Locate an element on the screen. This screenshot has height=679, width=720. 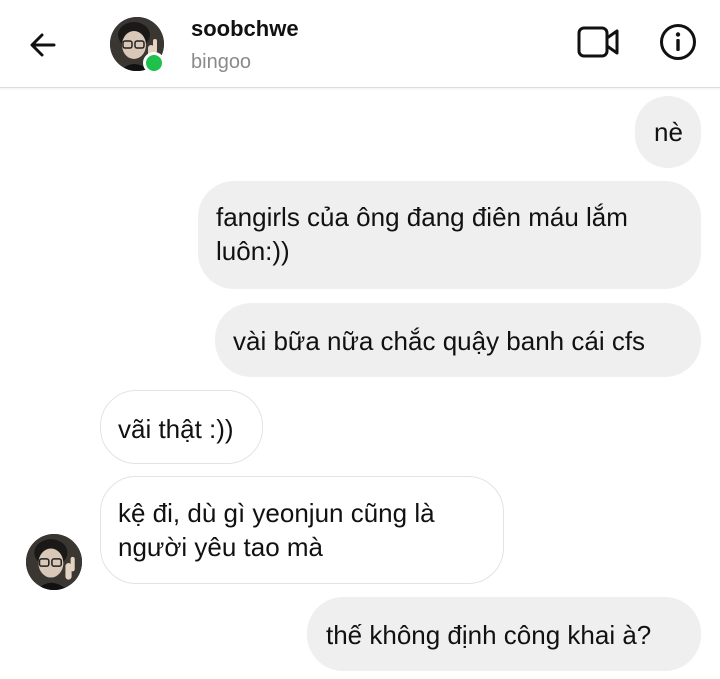
online-status-dot is located at coordinates (154, 63).